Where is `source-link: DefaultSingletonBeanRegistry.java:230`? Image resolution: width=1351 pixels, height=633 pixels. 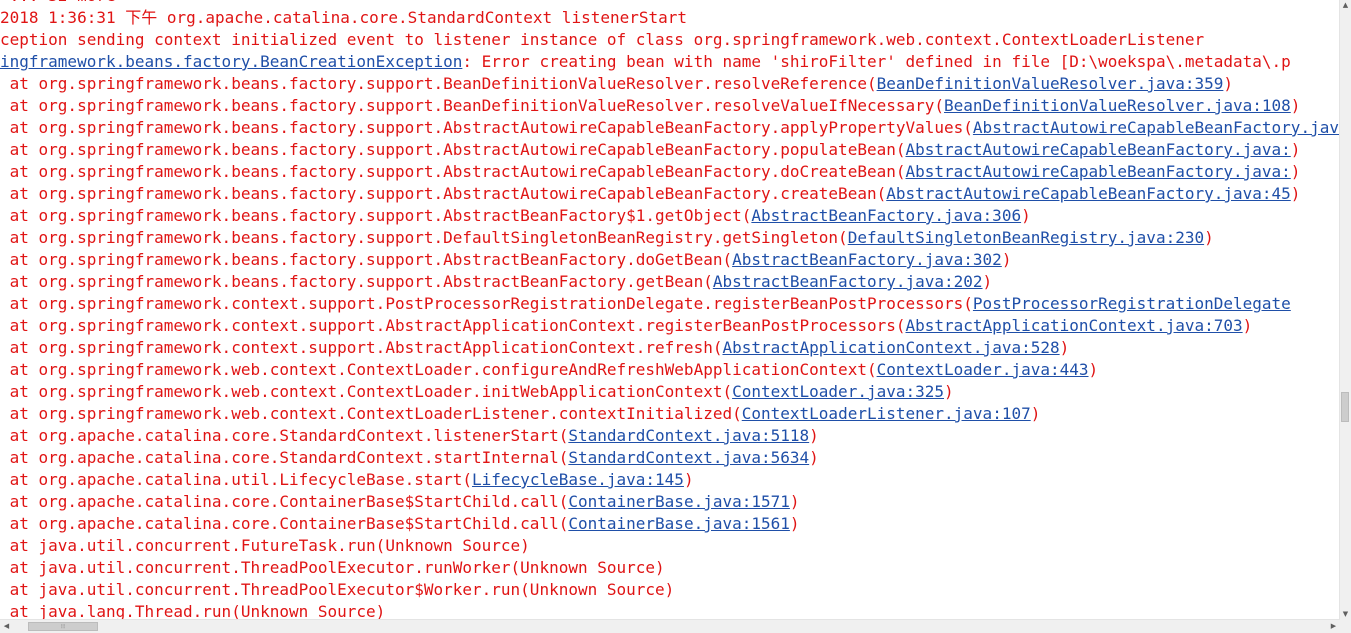 source-link: DefaultSingletonBeanRegistry.java:230 is located at coordinates (1026, 237).